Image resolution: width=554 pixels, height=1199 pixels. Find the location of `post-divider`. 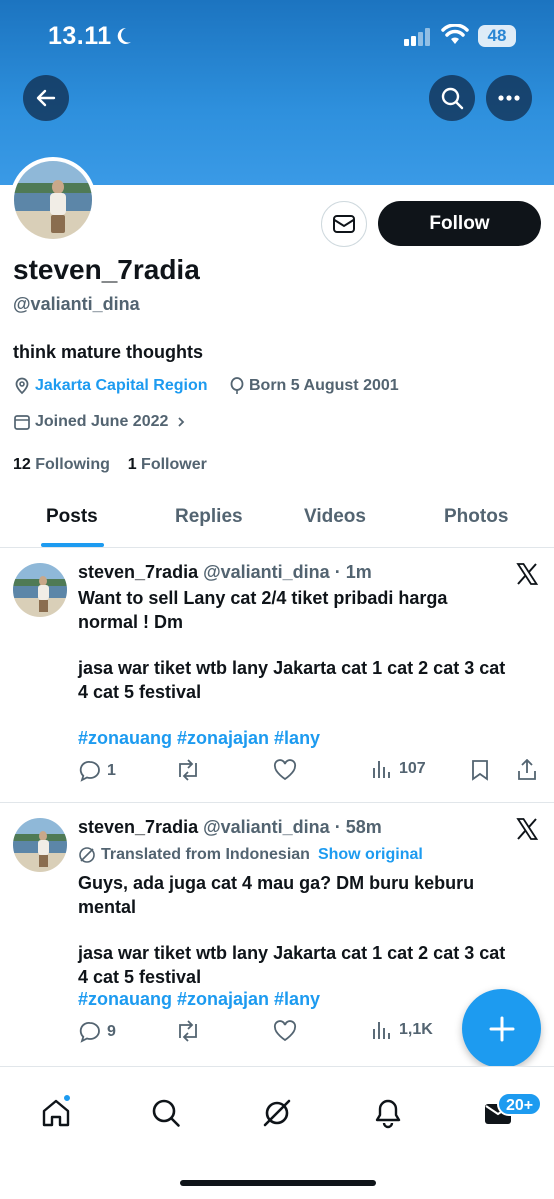

post-divider is located at coordinates (277, 802).